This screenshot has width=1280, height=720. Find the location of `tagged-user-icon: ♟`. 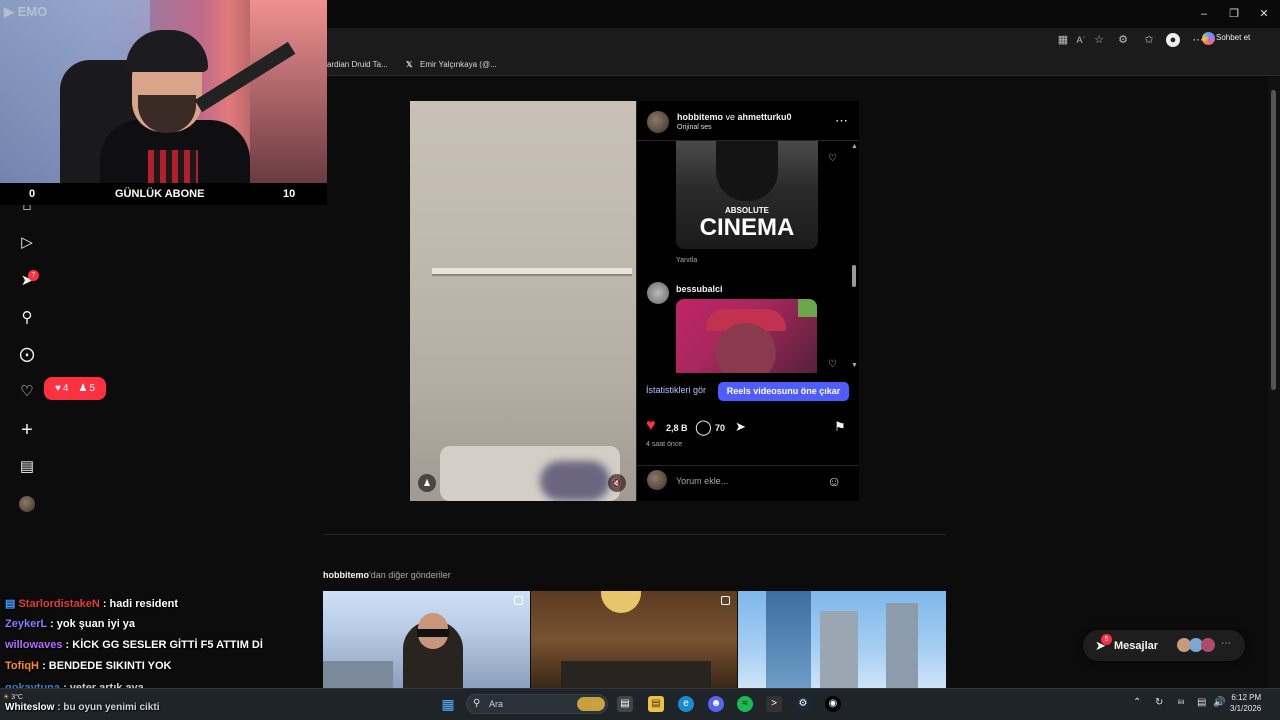

tagged-user-icon: ♟ is located at coordinates (427, 483).